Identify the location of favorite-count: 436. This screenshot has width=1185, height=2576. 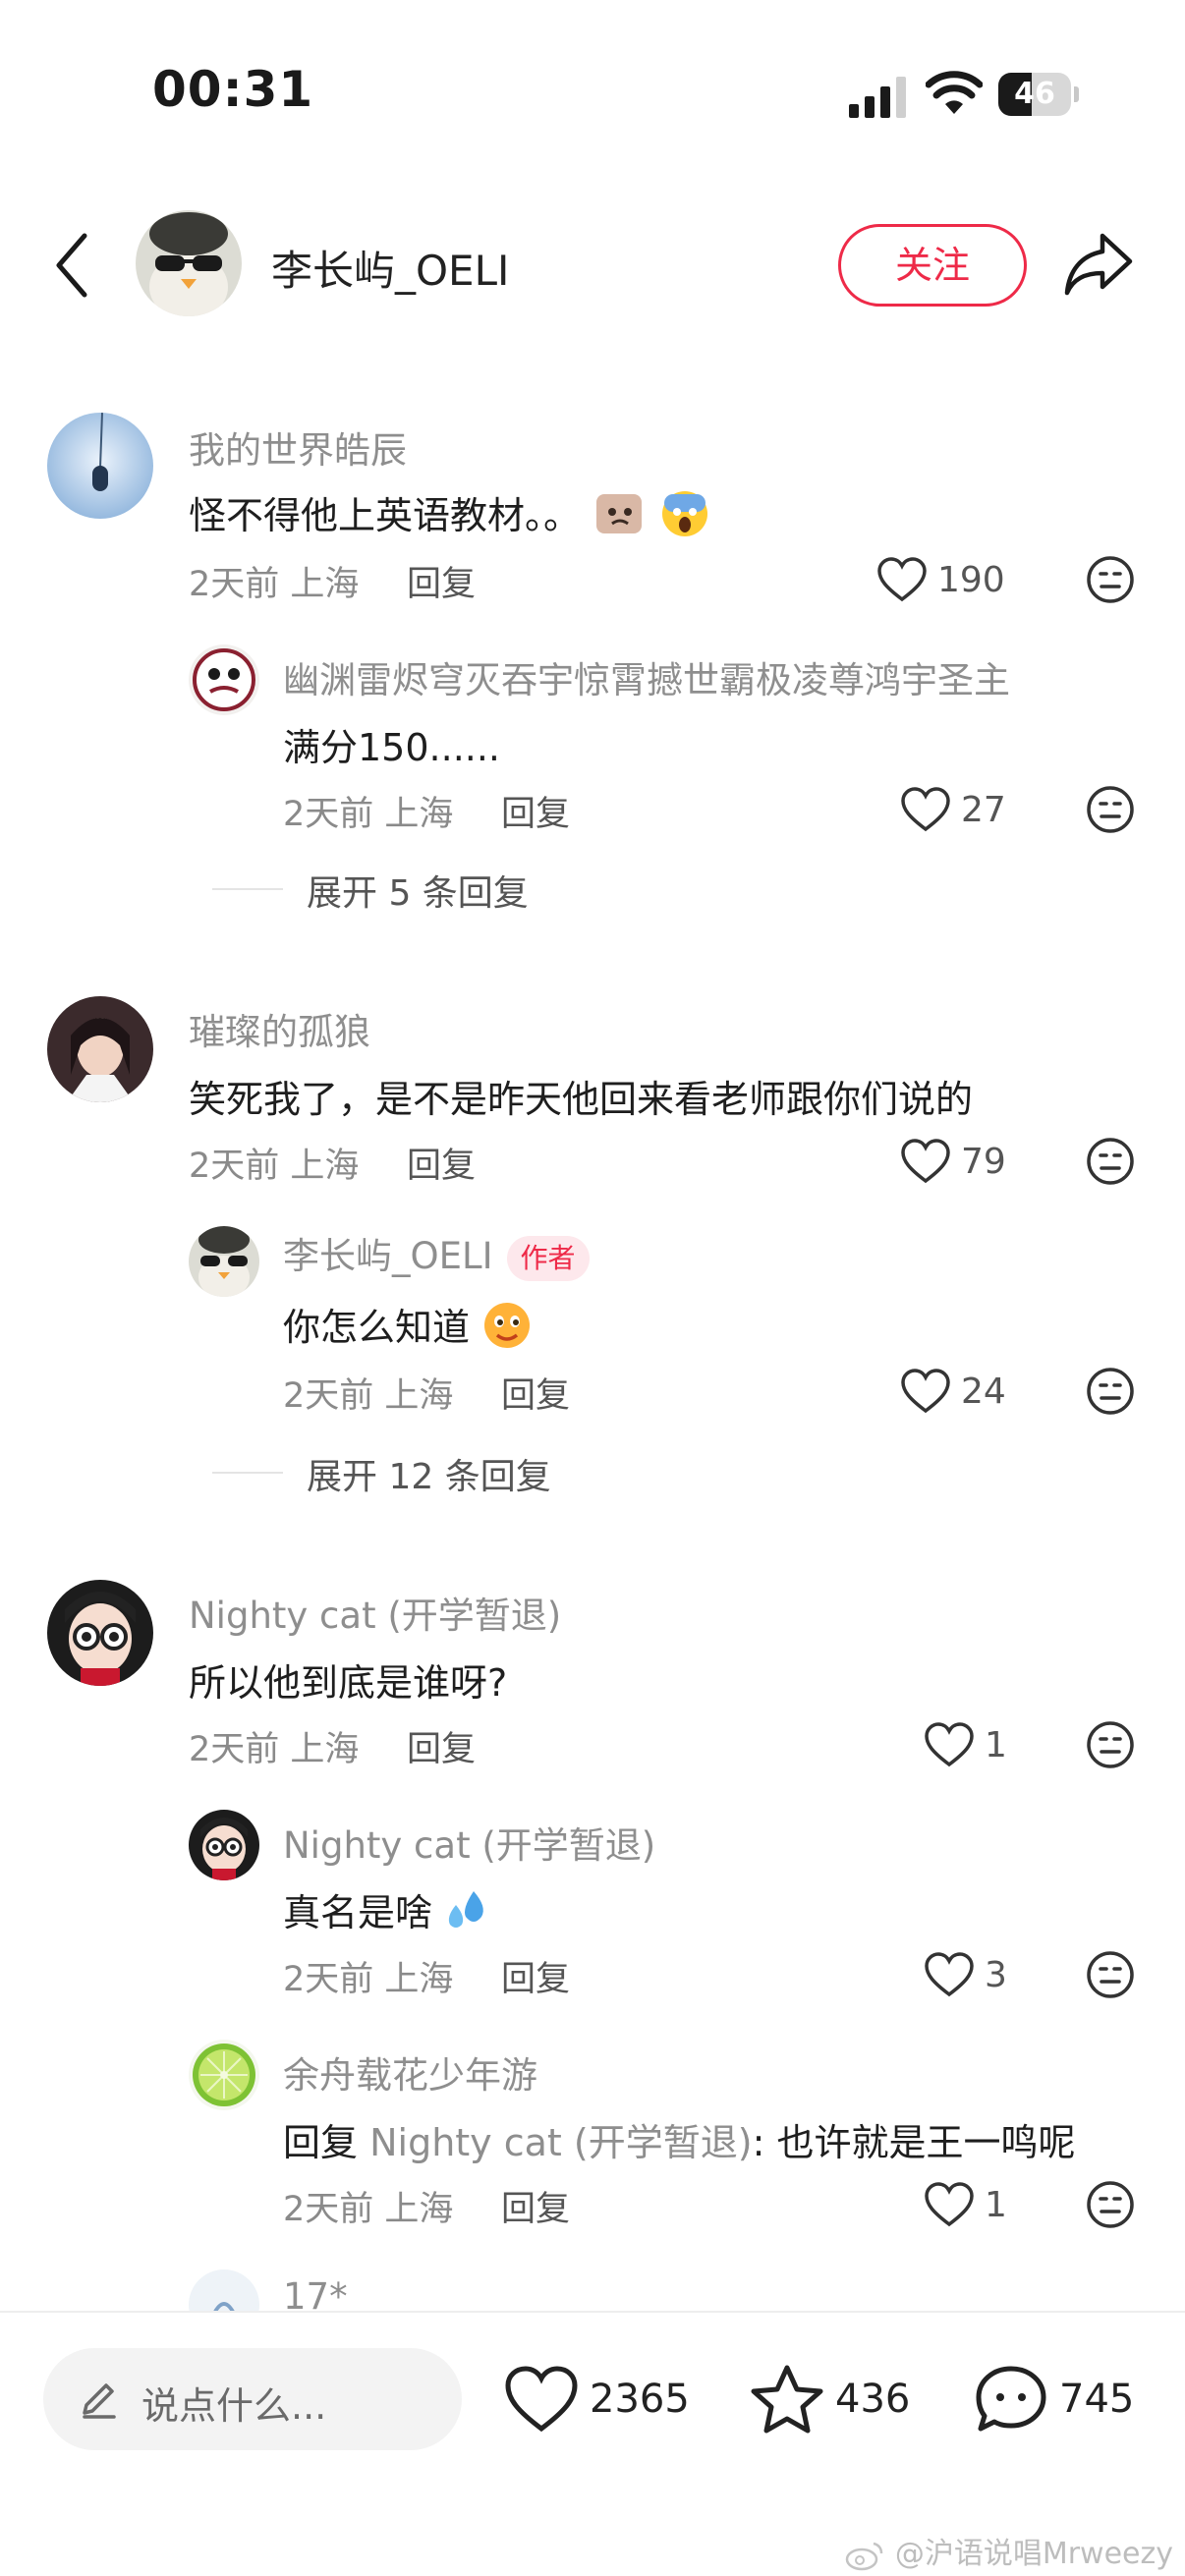
(873, 2399).